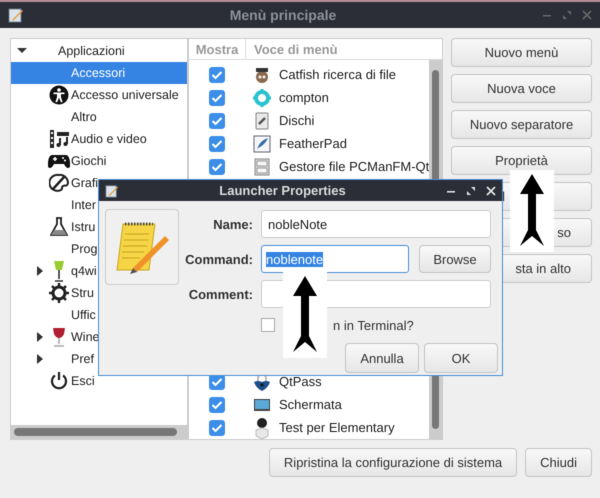  I want to click on field-label: Command:, so click(218, 259).